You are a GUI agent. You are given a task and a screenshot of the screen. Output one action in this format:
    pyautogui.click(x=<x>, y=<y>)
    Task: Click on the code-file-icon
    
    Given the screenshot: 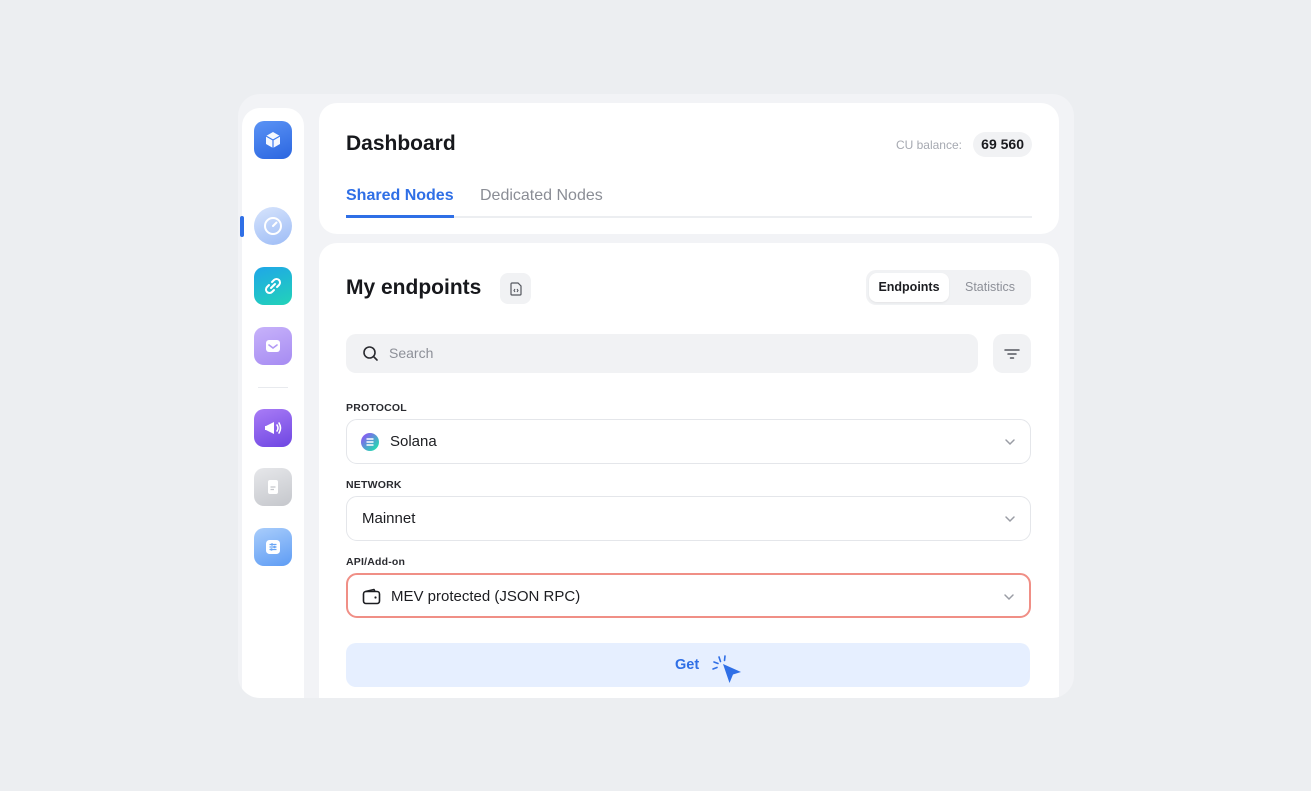 What is the action you would take?
    pyautogui.click(x=515, y=288)
    